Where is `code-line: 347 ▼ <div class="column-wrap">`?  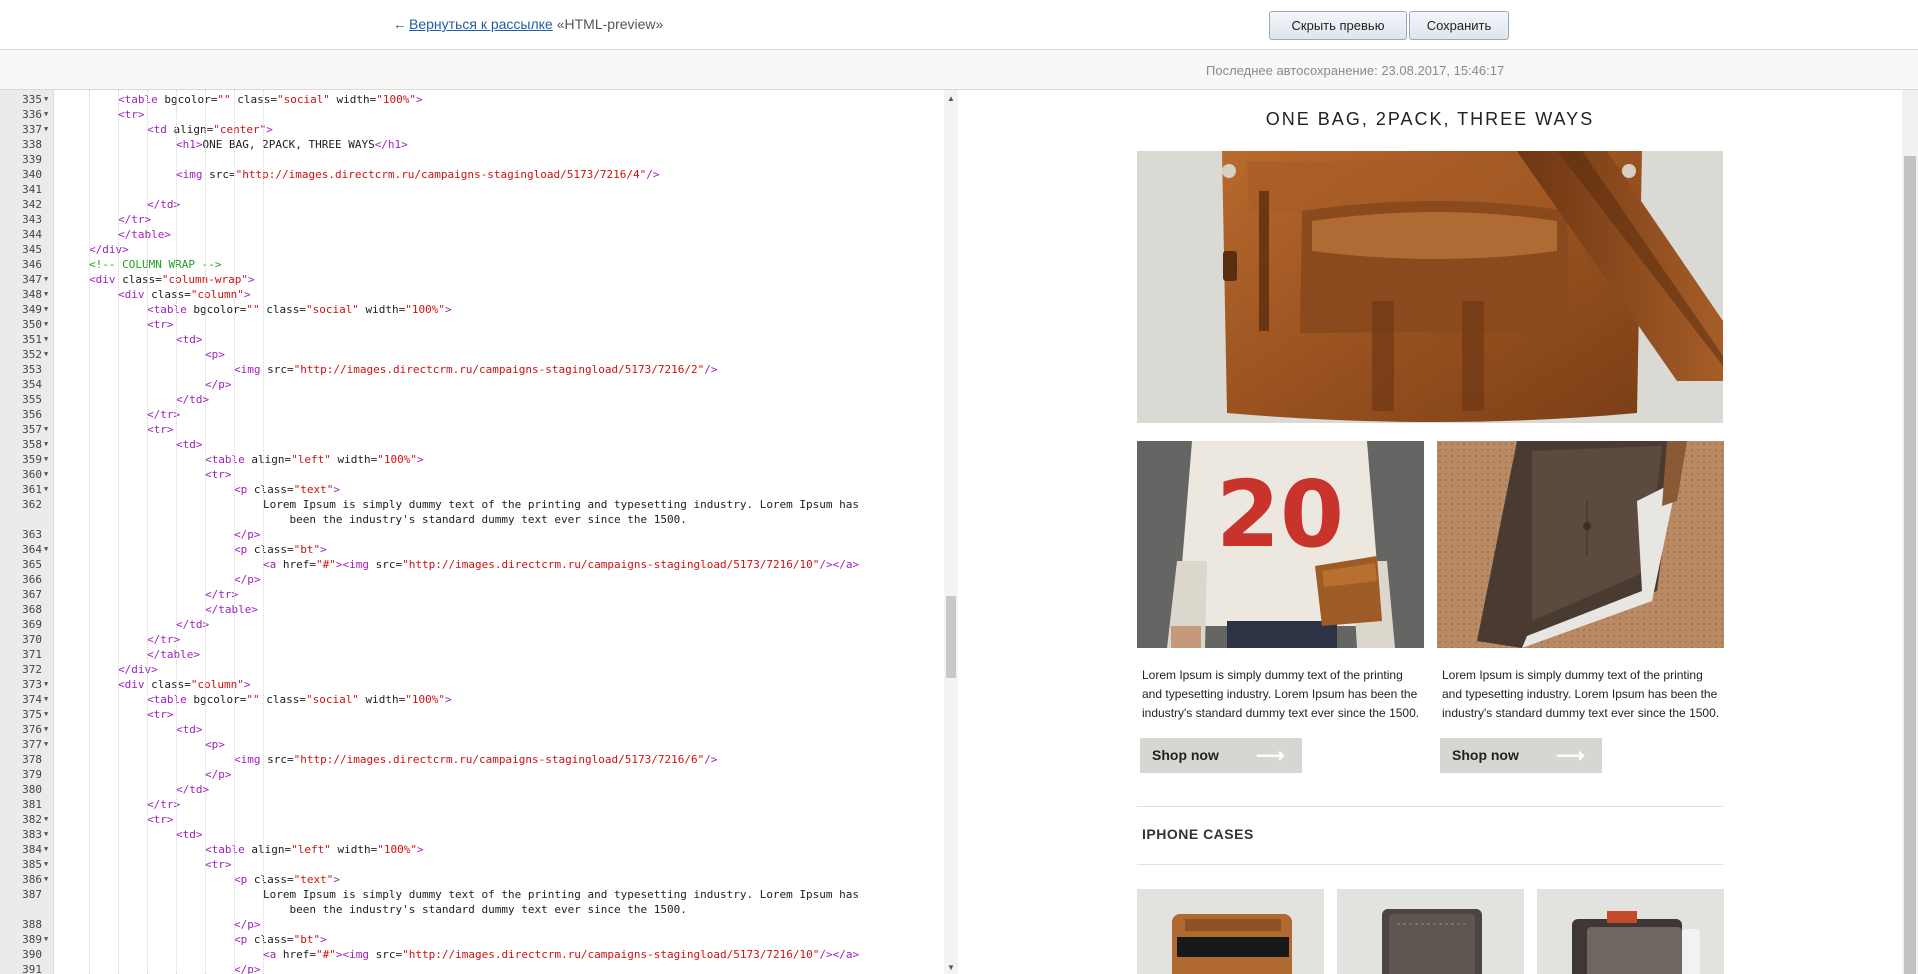 code-line: 347 ▼ <div class="column-wrap"> is located at coordinates (470, 279).